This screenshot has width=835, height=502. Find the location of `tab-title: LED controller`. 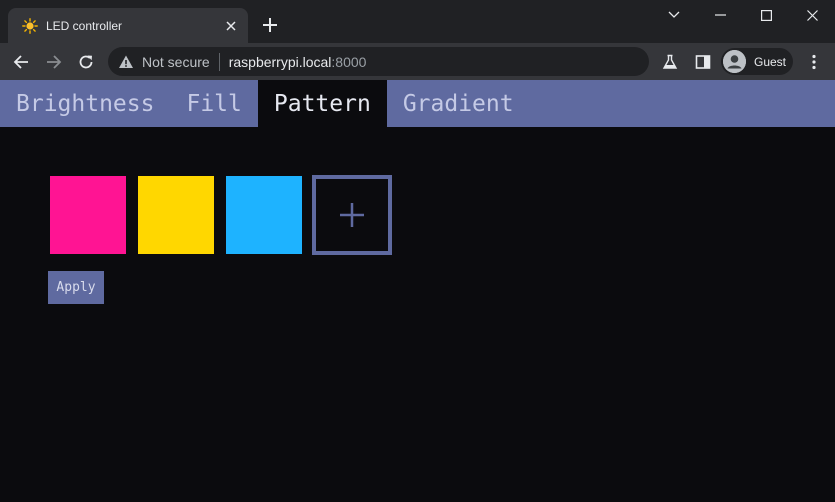

tab-title: LED controller is located at coordinates (84, 25).